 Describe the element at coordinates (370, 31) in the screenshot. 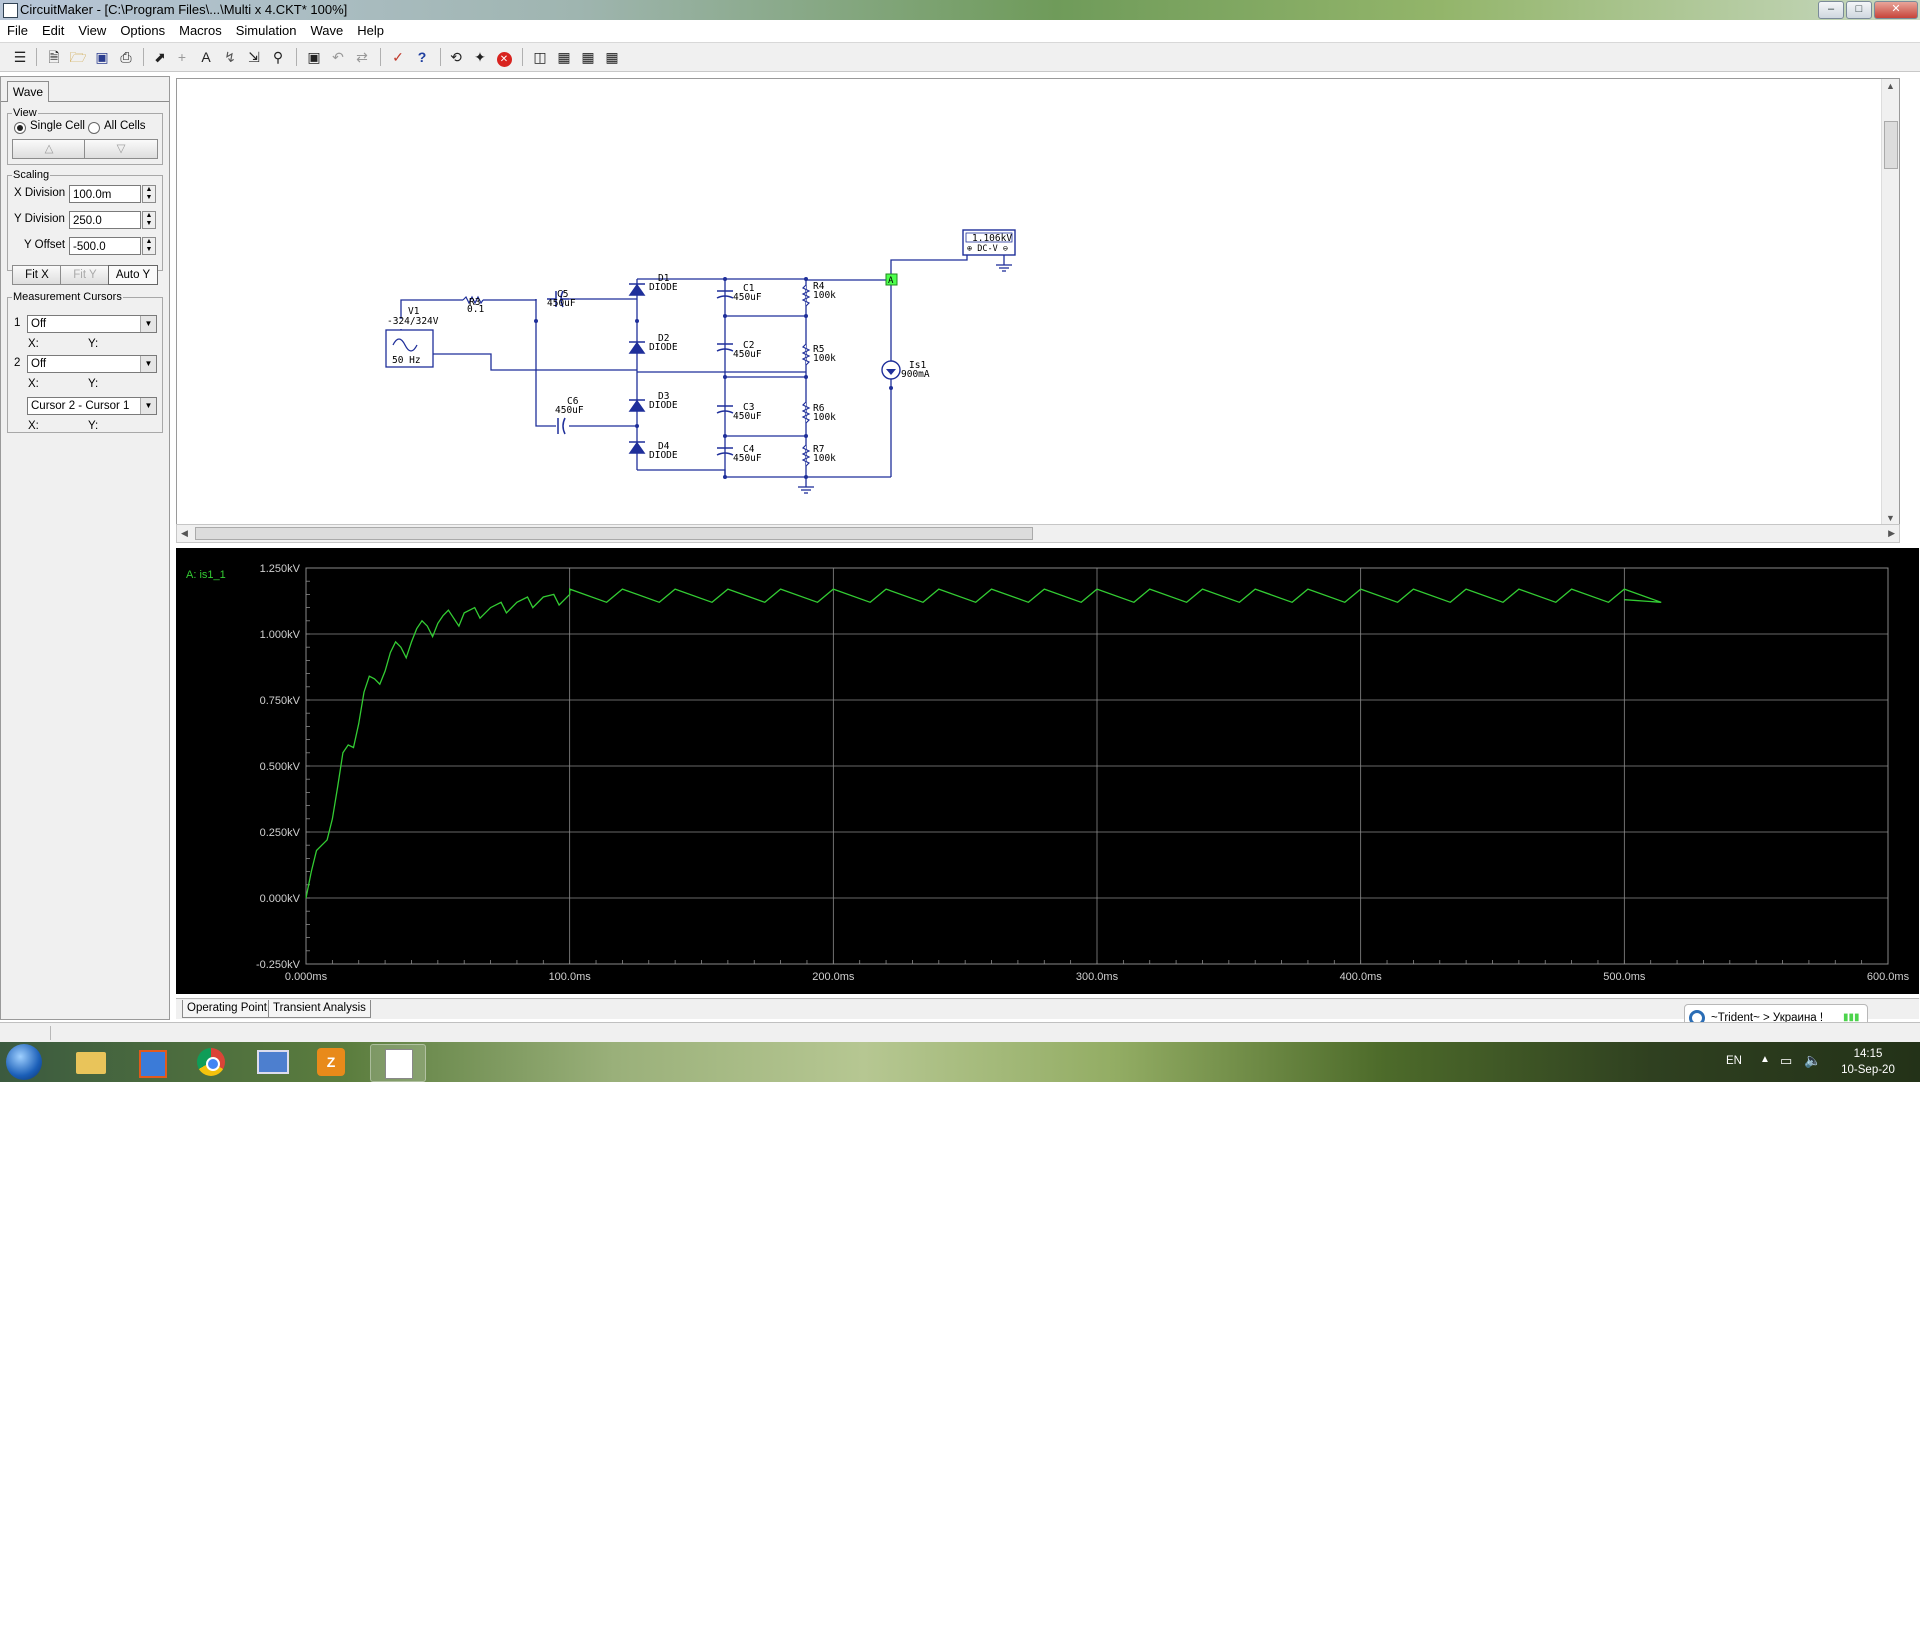

I see `menu-help: Help` at that location.